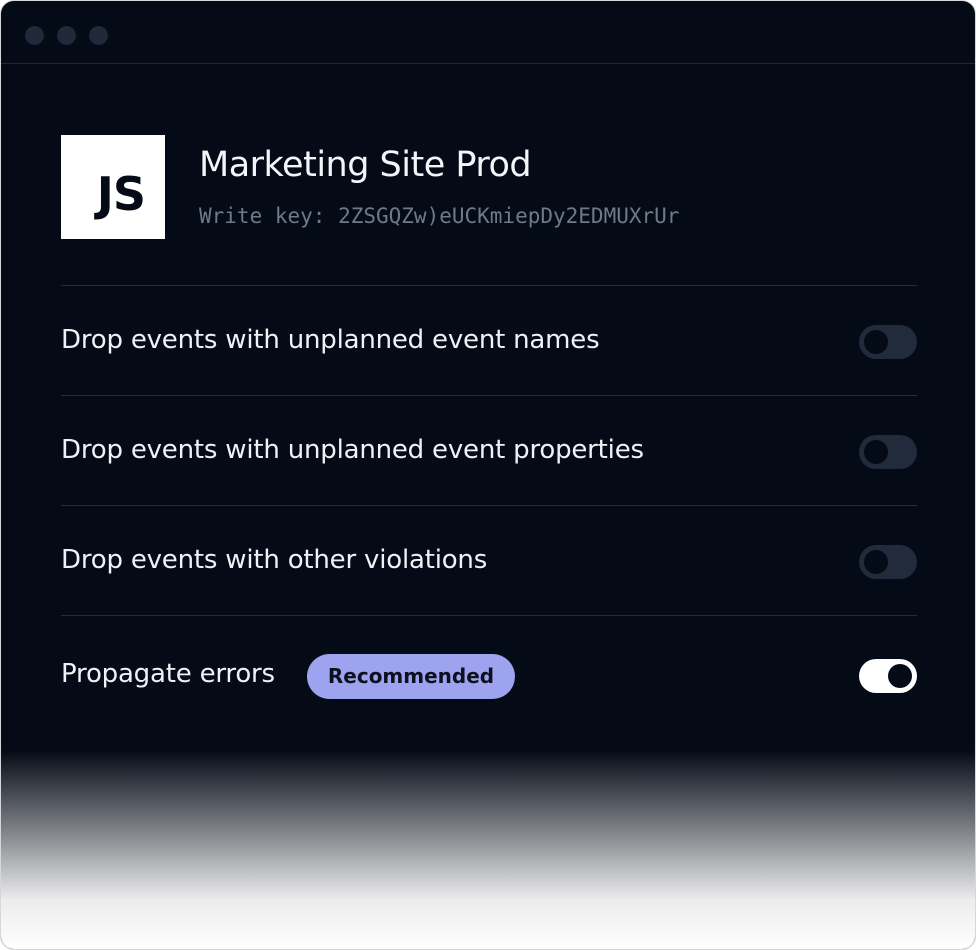  Describe the element at coordinates (34, 35) in the screenshot. I see `window-close-dot` at that location.